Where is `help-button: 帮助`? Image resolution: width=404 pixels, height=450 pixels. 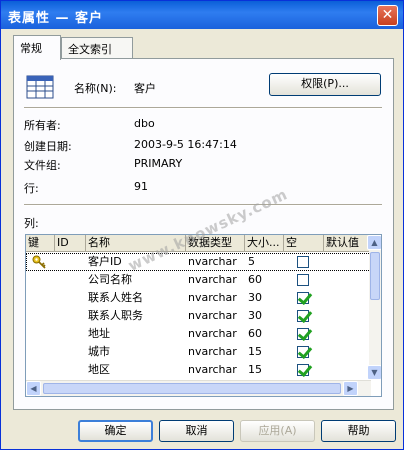
help-button: 帮助 is located at coordinates (358, 431).